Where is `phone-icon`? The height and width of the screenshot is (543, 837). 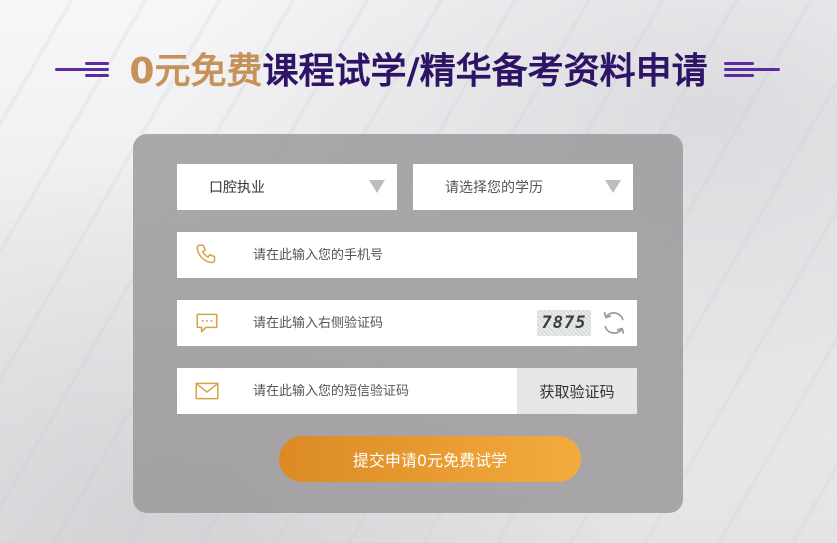 phone-icon is located at coordinates (207, 255).